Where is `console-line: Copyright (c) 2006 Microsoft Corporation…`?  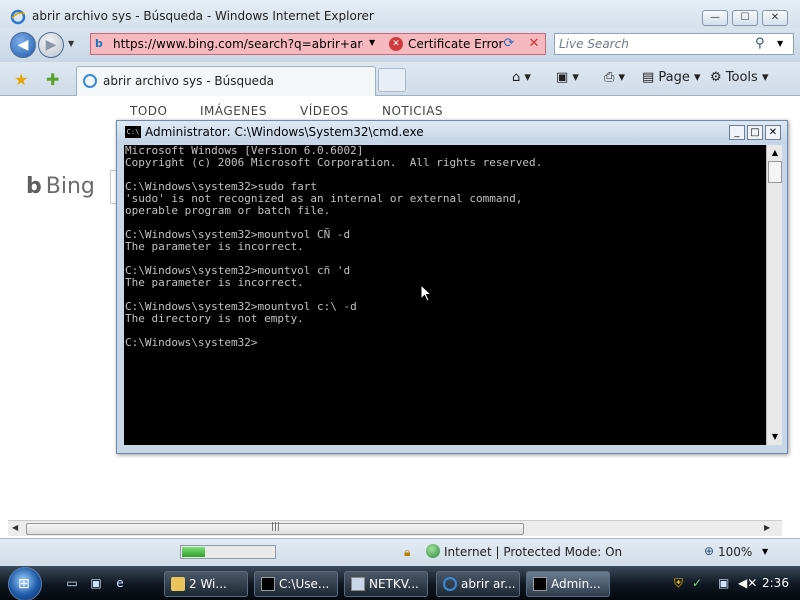 console-line: Copyright (c) 2006 Microsoft Corporation… is located at coordinates (334, 162).